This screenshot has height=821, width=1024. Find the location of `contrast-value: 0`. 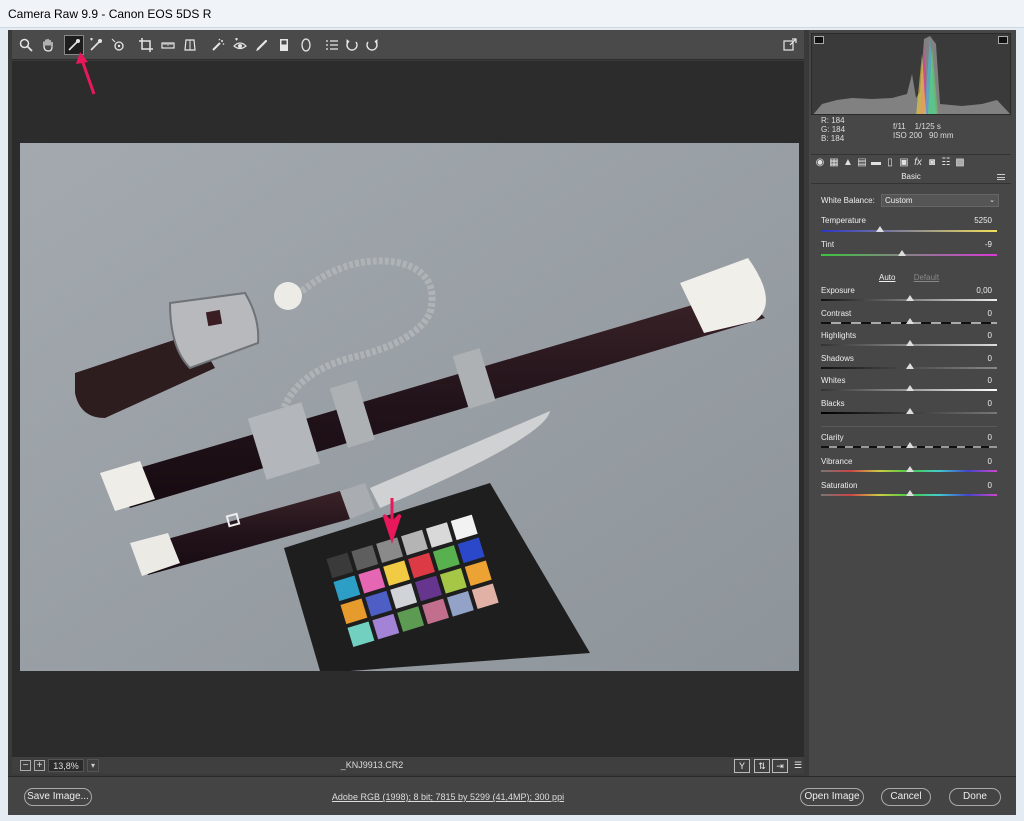

contrast-value: 0 is located at coordinates (990, 313).